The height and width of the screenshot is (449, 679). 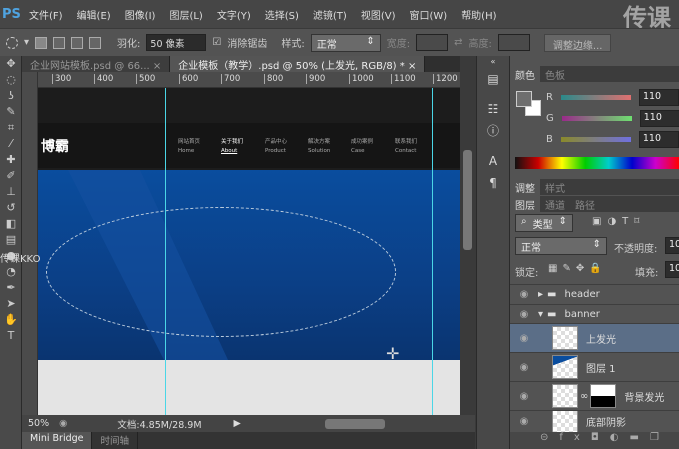 I want to click on elliptical-marquee-icon, so click(x=12, y=42).